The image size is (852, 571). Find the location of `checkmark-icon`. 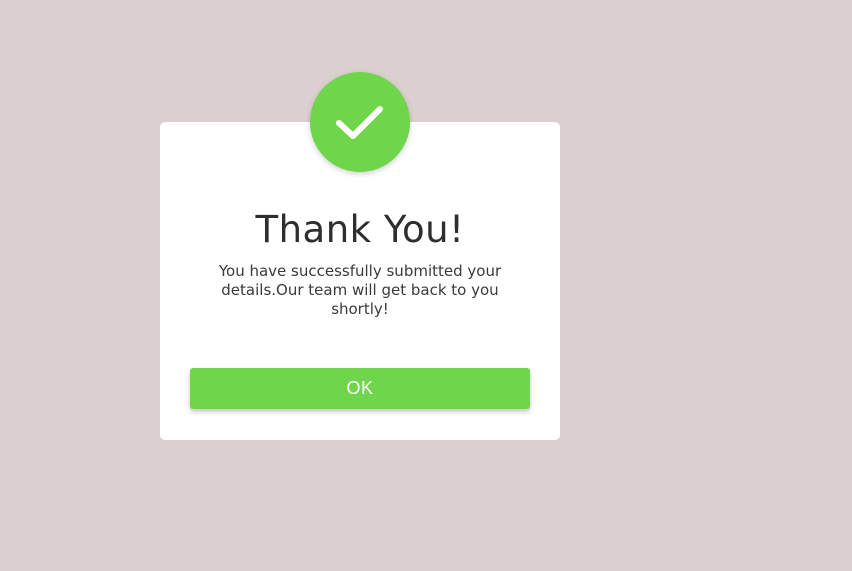

checkmark-icon is located at coordinates (359, 122).